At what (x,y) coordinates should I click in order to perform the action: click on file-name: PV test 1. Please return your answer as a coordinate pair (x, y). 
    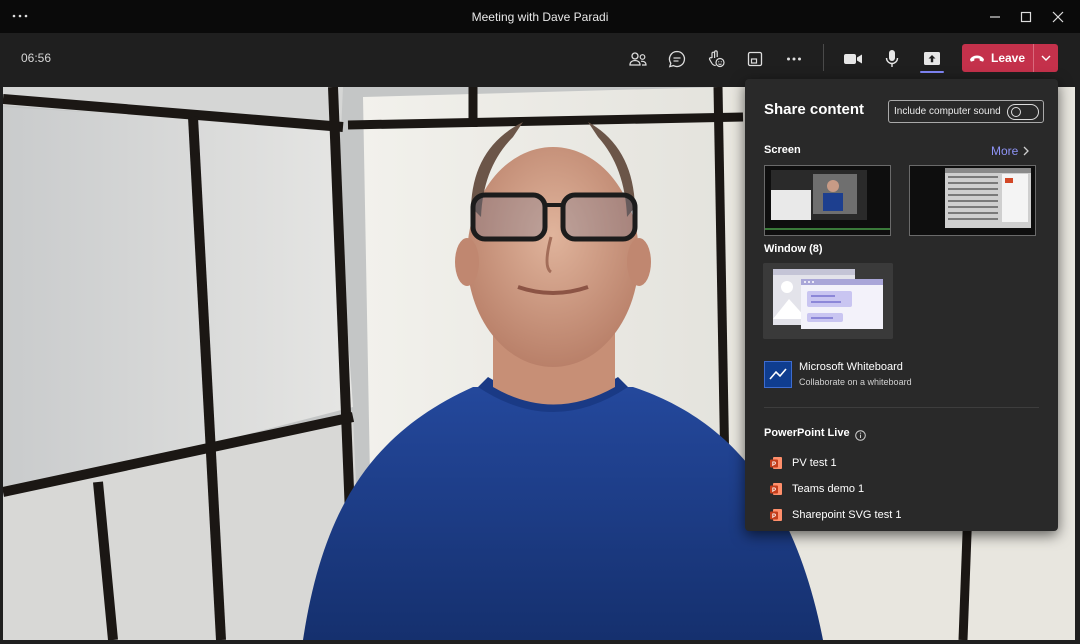
    Looking at the image, I should click on (814, 463).